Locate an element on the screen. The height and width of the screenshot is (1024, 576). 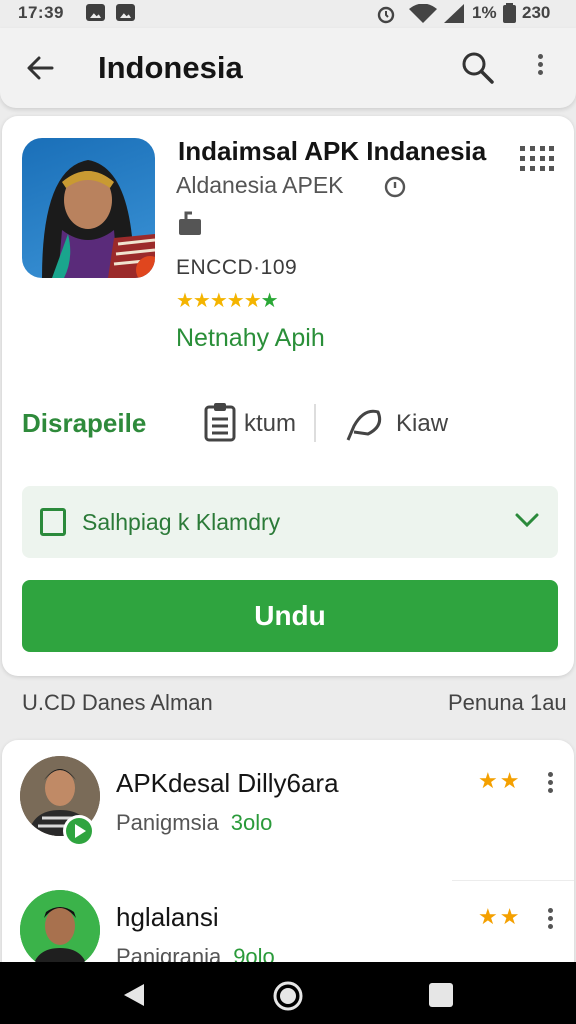
arrow-left-icon is located at coordinates (40, 68).